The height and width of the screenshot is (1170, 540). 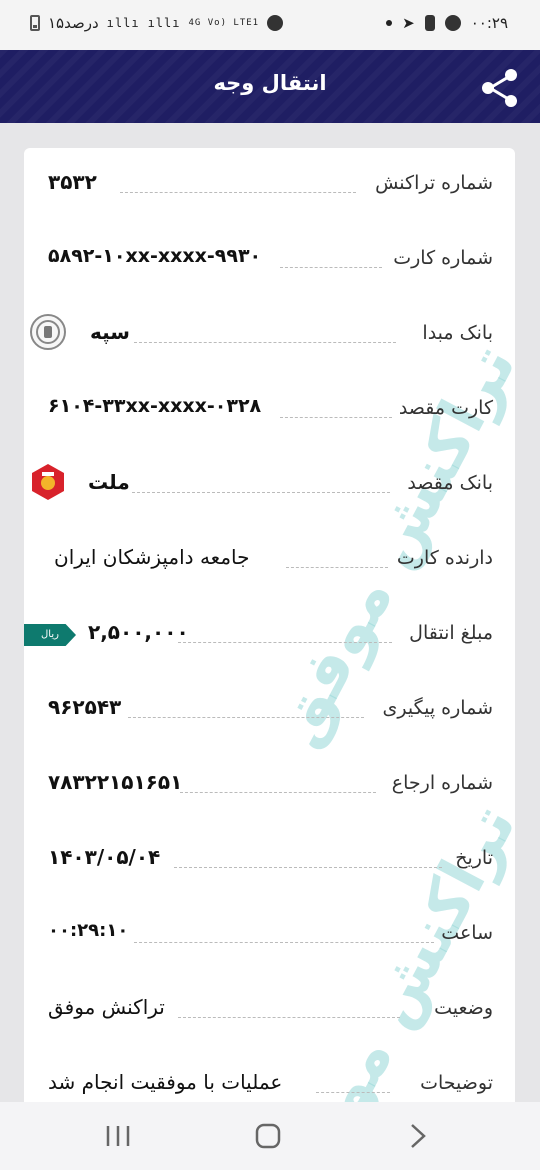 I want to click on row-label: بانک مقصد, so click(x=450, y=483).